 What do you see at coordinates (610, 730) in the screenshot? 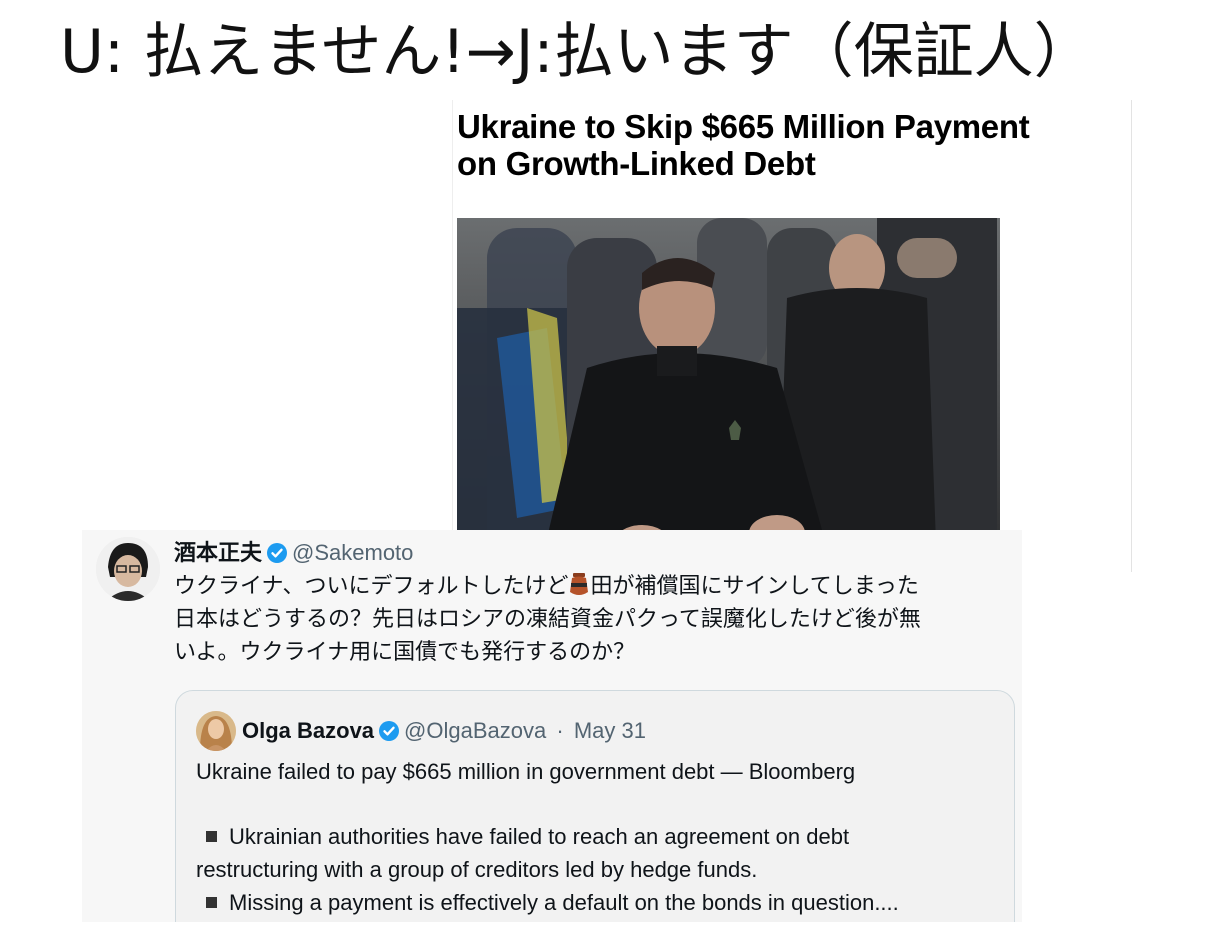
I see `quote-date: May 31` at bounding box center [610, 730].